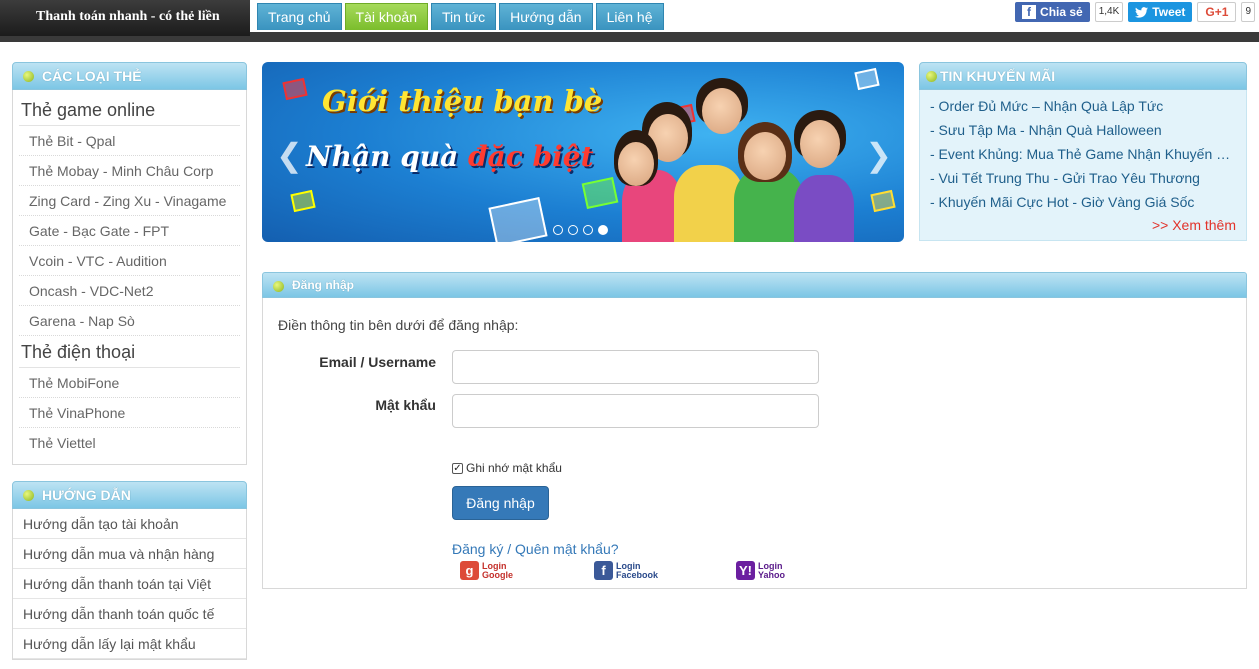 Image resolution: width=1259 pixels, height=669 pixels. What do you see at coordinates (129, 443) in the screenshot?
I see `card-item: Thẻ Viettel` at bounding box center [129, 443].